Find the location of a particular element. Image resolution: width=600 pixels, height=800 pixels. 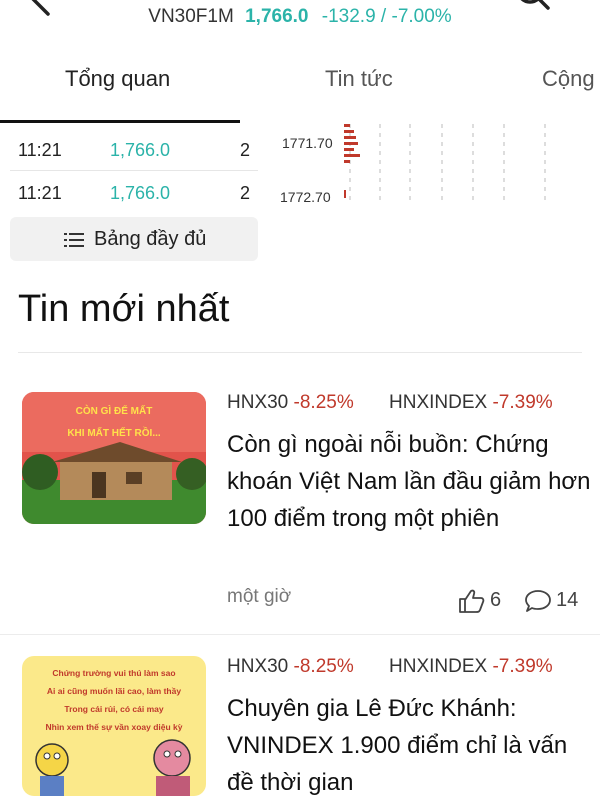

news-time: một giờ is located at coordinates (259, 596).